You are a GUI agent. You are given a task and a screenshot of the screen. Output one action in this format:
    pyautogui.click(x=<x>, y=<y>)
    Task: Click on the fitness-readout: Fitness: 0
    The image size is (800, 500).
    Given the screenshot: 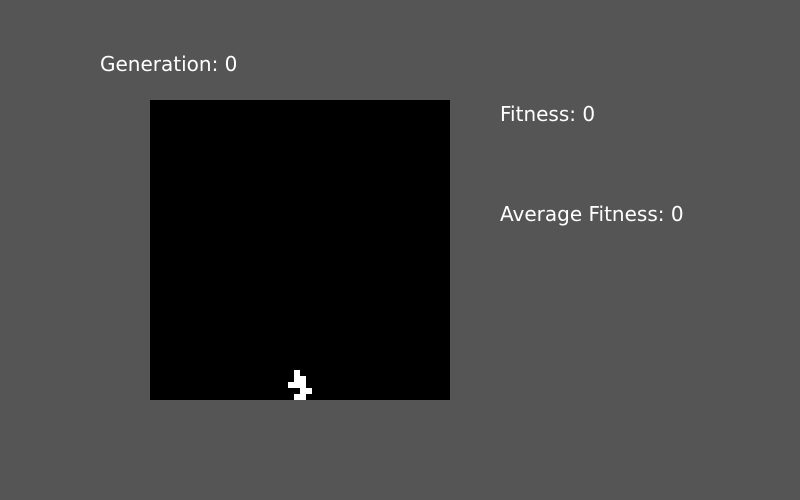 What is the action you would take?
    pyautogui.click(x=548, y=114)
    